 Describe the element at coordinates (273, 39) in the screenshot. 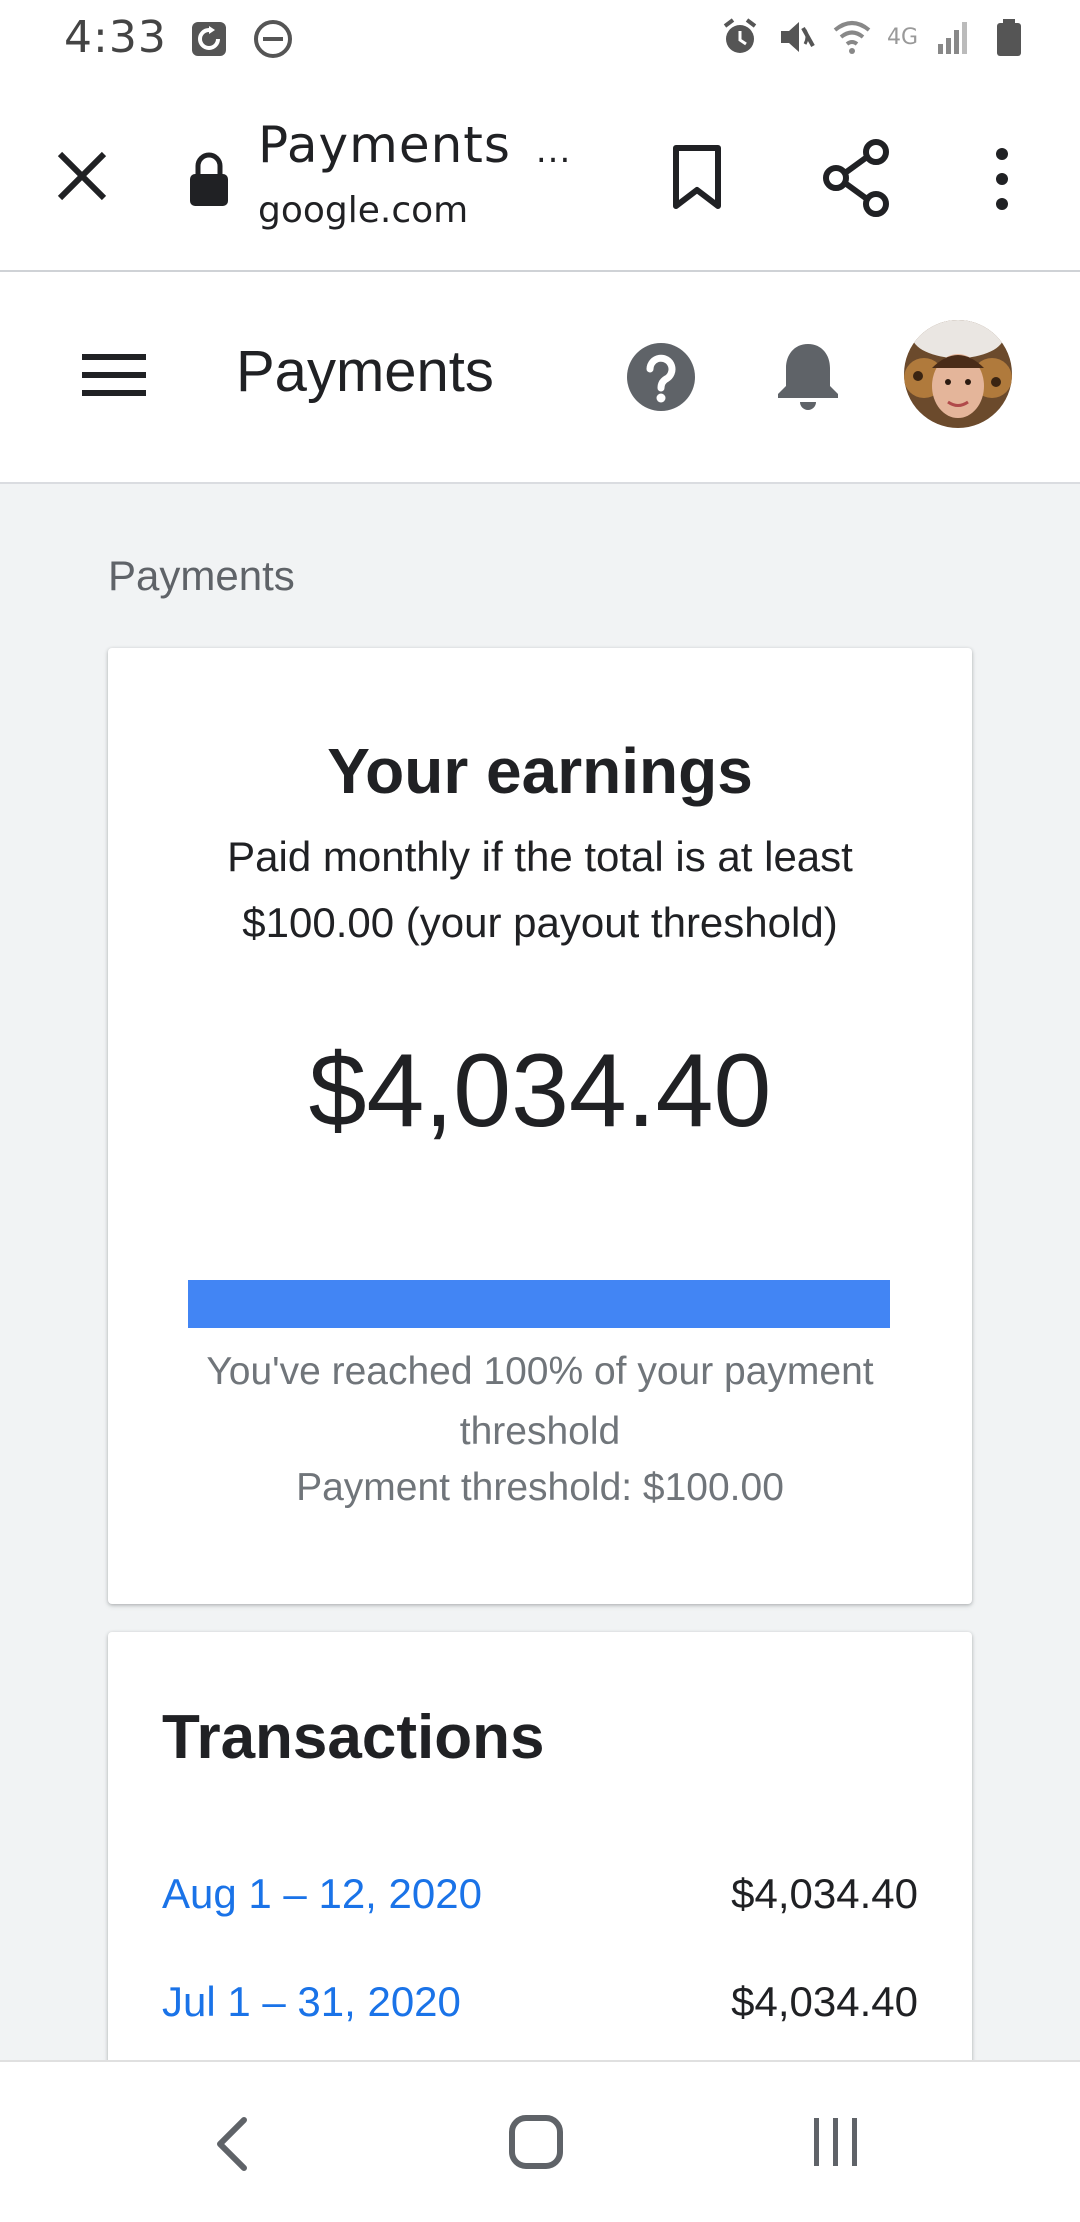

I see `do-not-disturb-icon` at that location.